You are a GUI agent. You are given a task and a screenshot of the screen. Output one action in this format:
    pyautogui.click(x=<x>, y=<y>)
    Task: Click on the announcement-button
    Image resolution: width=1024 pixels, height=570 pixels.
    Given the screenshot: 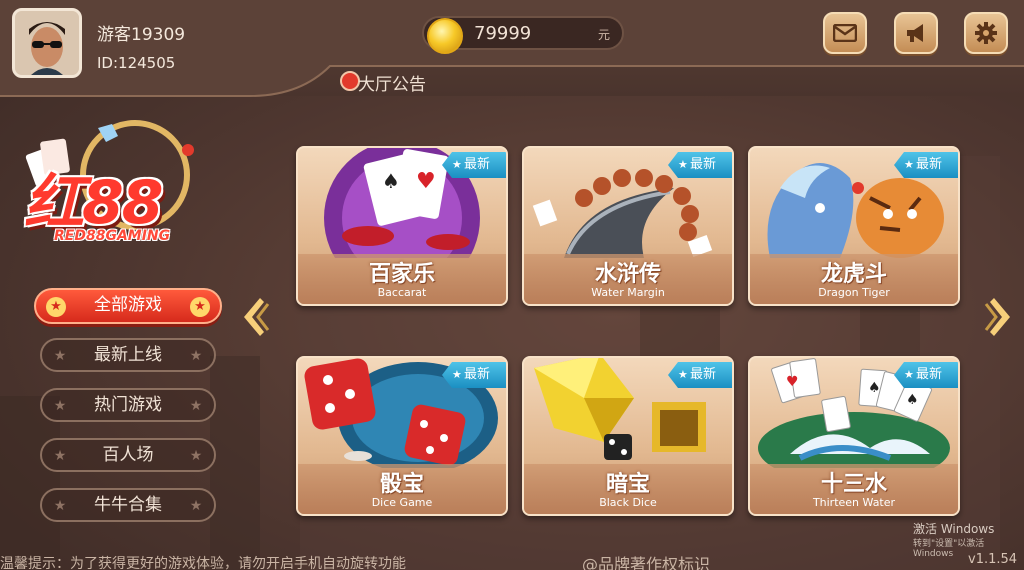 What is the action you would take?
    pyautogui.click(x=916, y=33)
    